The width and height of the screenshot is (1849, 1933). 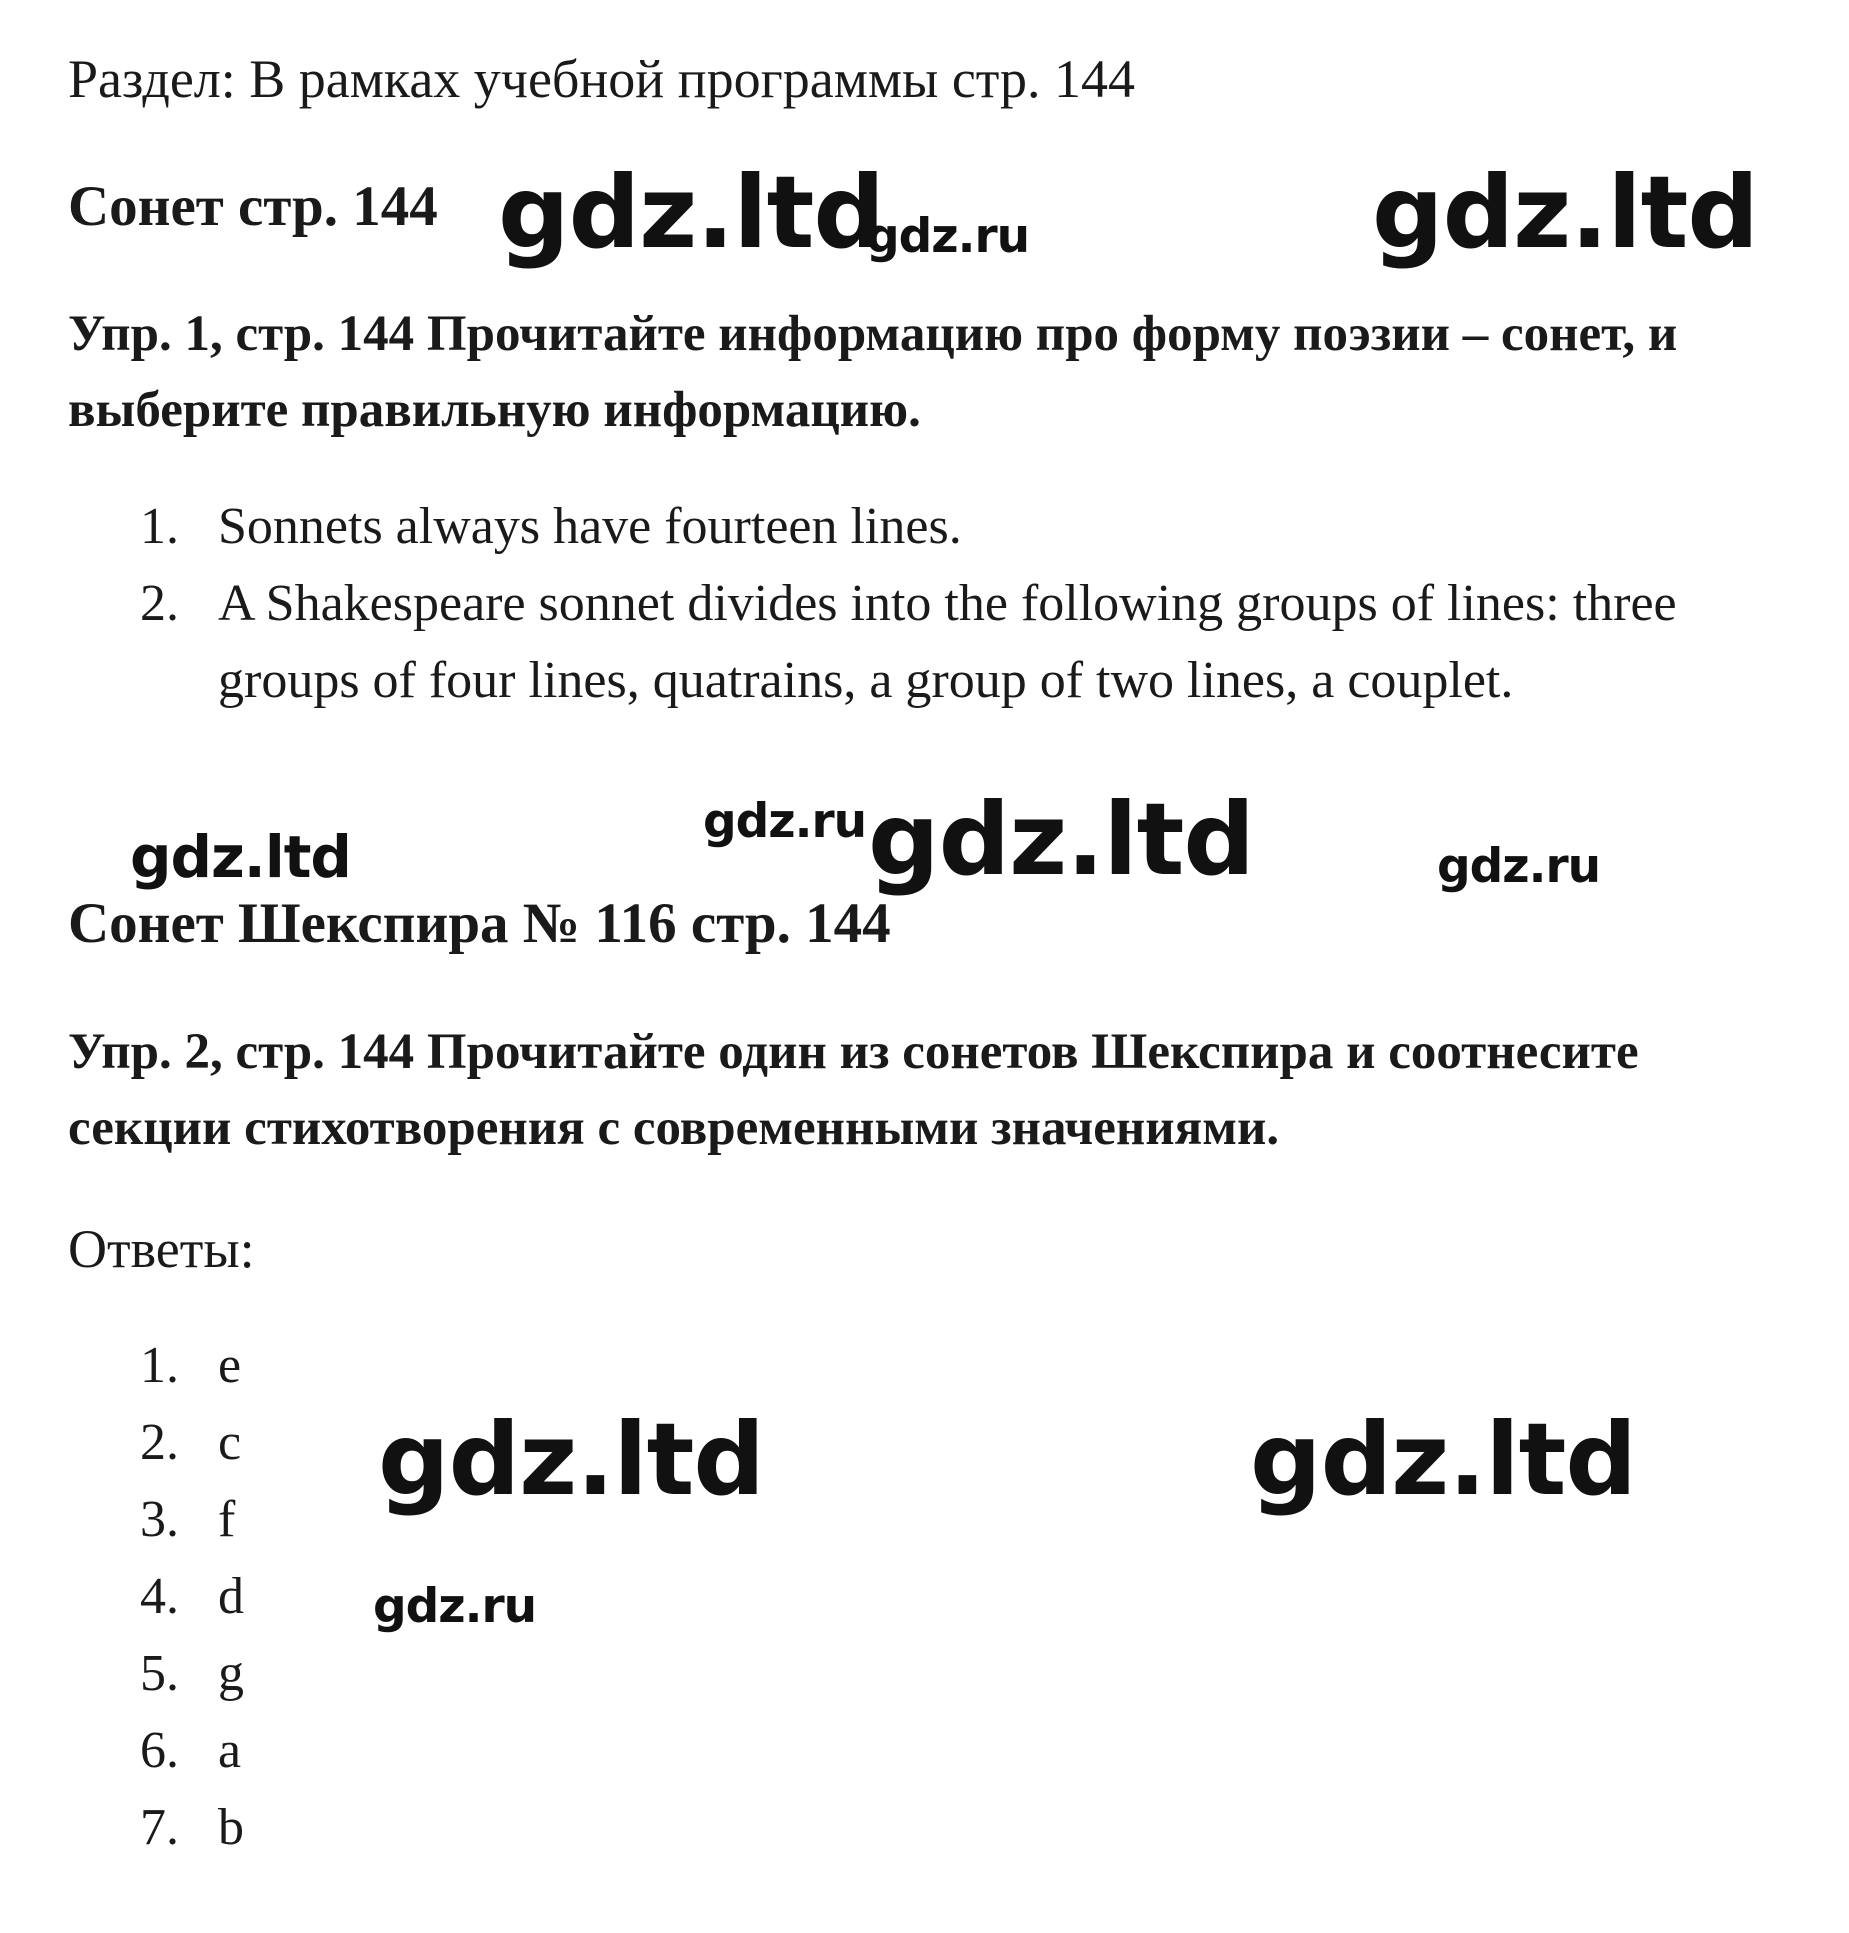 I want to click on list-item: 7. b, so click(x=290, y=1827).